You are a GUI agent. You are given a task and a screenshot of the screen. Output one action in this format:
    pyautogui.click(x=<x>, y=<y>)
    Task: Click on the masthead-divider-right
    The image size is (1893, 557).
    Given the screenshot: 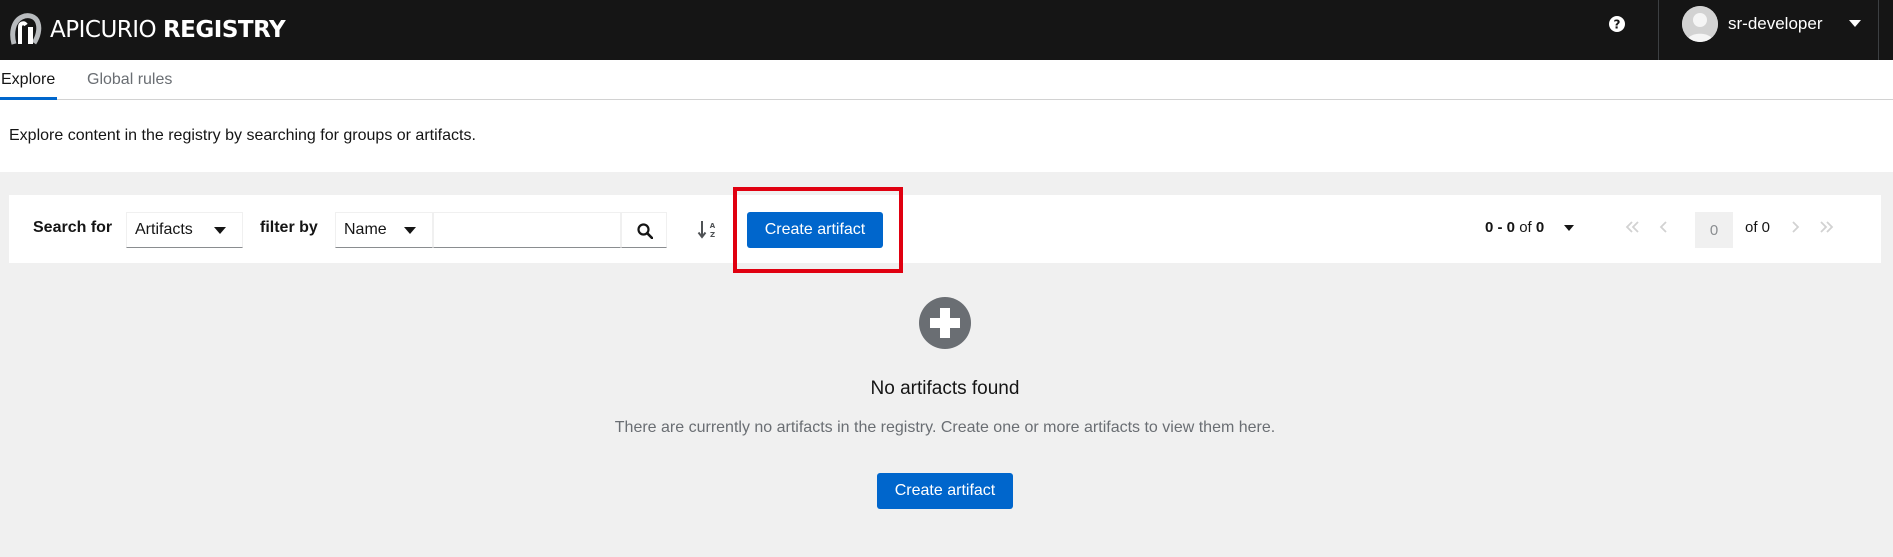 What is the action you would take?
    pyautogui.click(x=1878, y=30)
    